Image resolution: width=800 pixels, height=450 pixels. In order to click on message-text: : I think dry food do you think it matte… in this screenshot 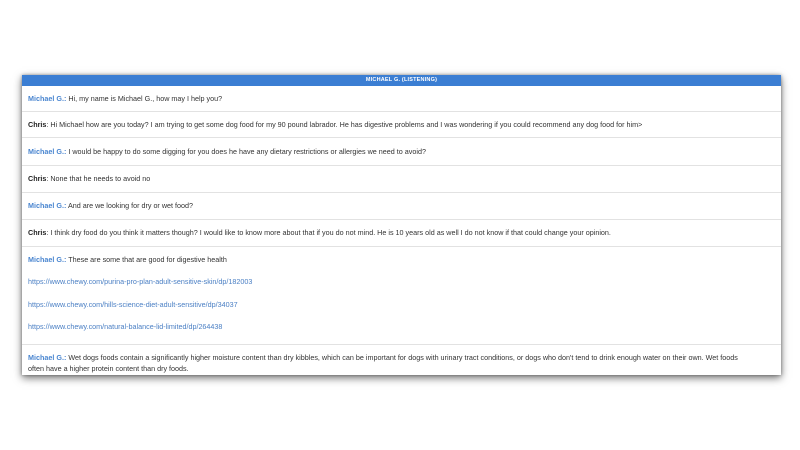, I will do `click(328, 232)`.